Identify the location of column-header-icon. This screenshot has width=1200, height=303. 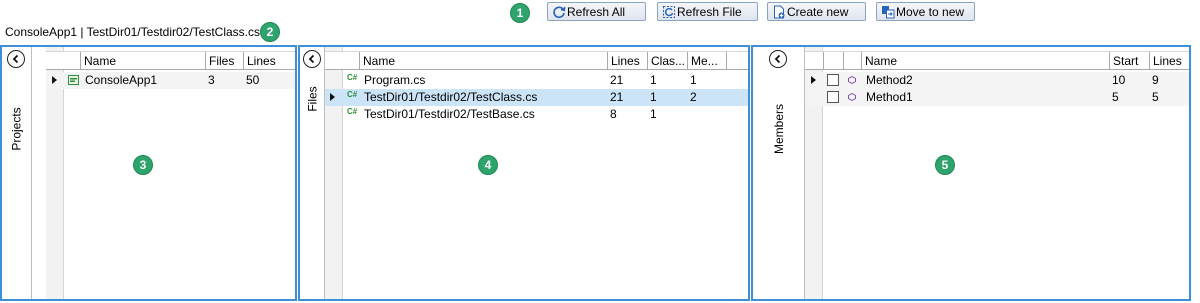
(852, 61).